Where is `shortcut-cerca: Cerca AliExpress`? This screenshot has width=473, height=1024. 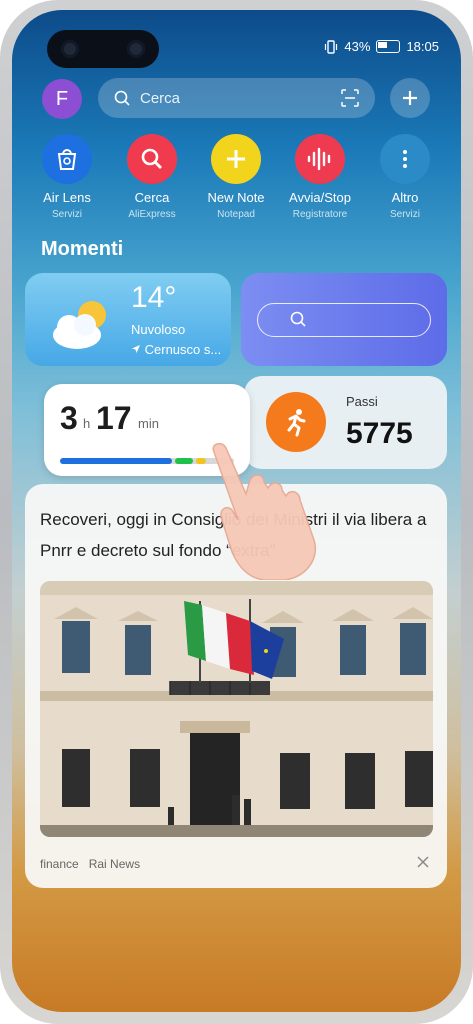
shortcut-cerca: Cerca AliExpress is located at coordinates (152, 177).